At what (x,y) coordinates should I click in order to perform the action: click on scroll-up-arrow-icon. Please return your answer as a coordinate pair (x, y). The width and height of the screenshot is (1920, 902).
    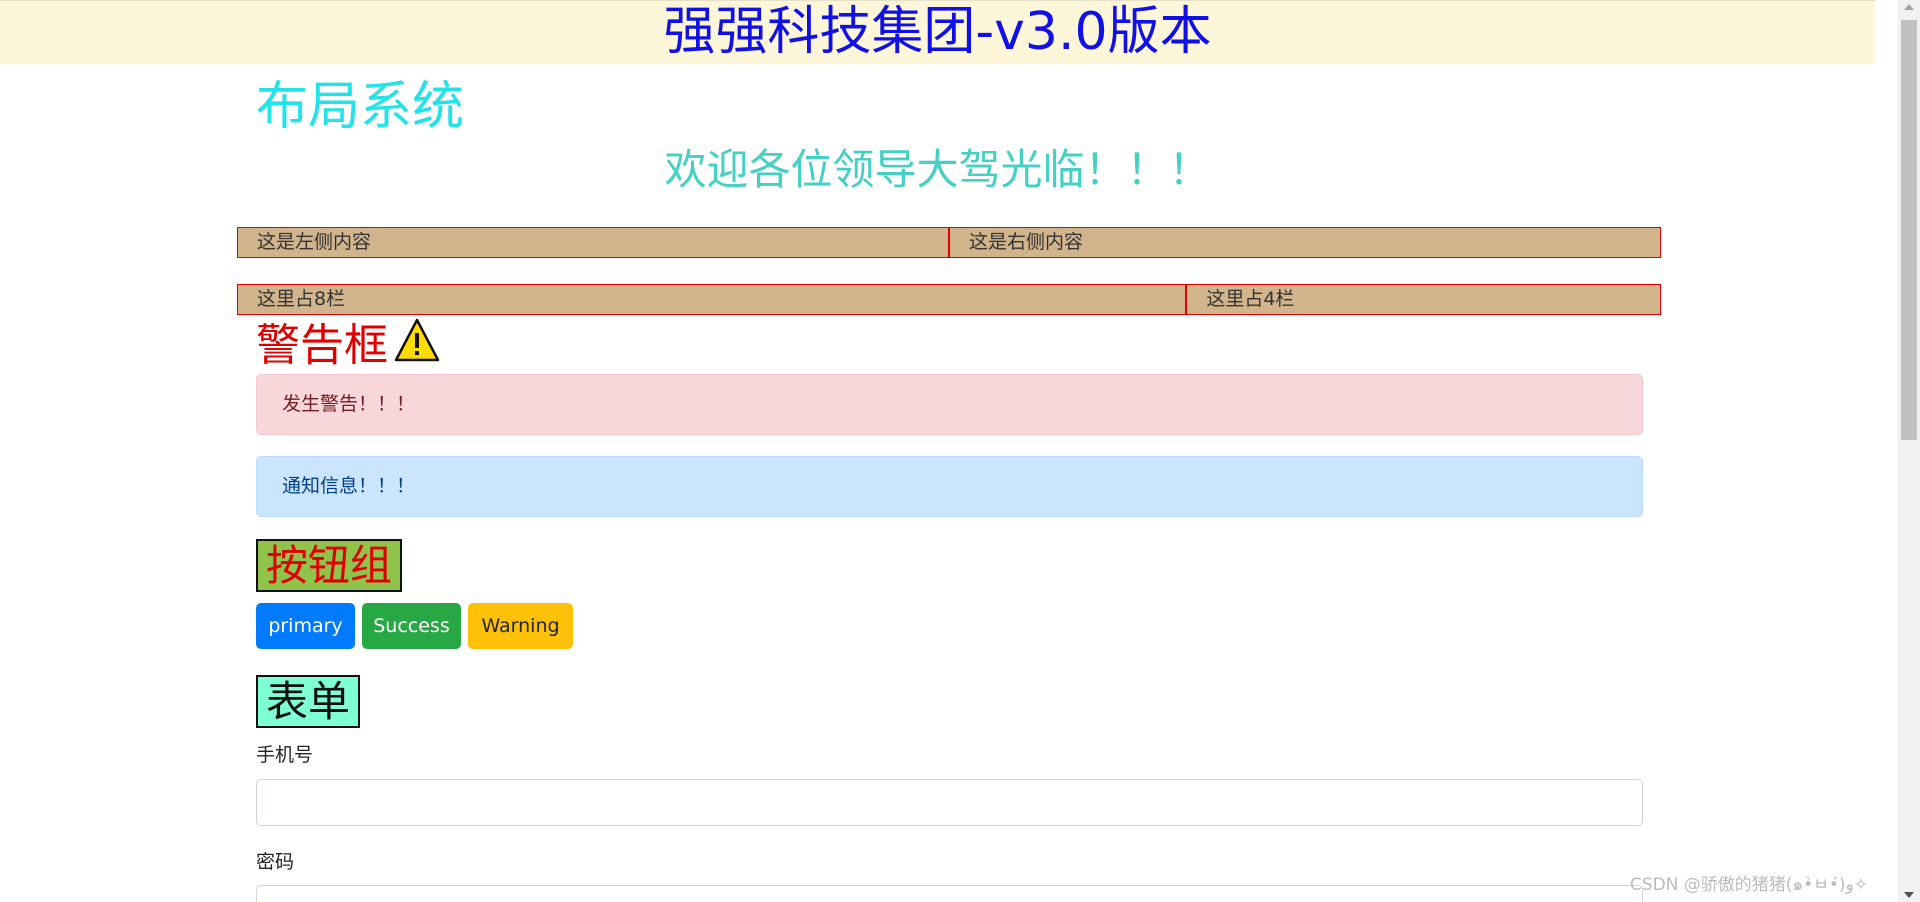
    Looking at the image, I should click on (1909, 7).